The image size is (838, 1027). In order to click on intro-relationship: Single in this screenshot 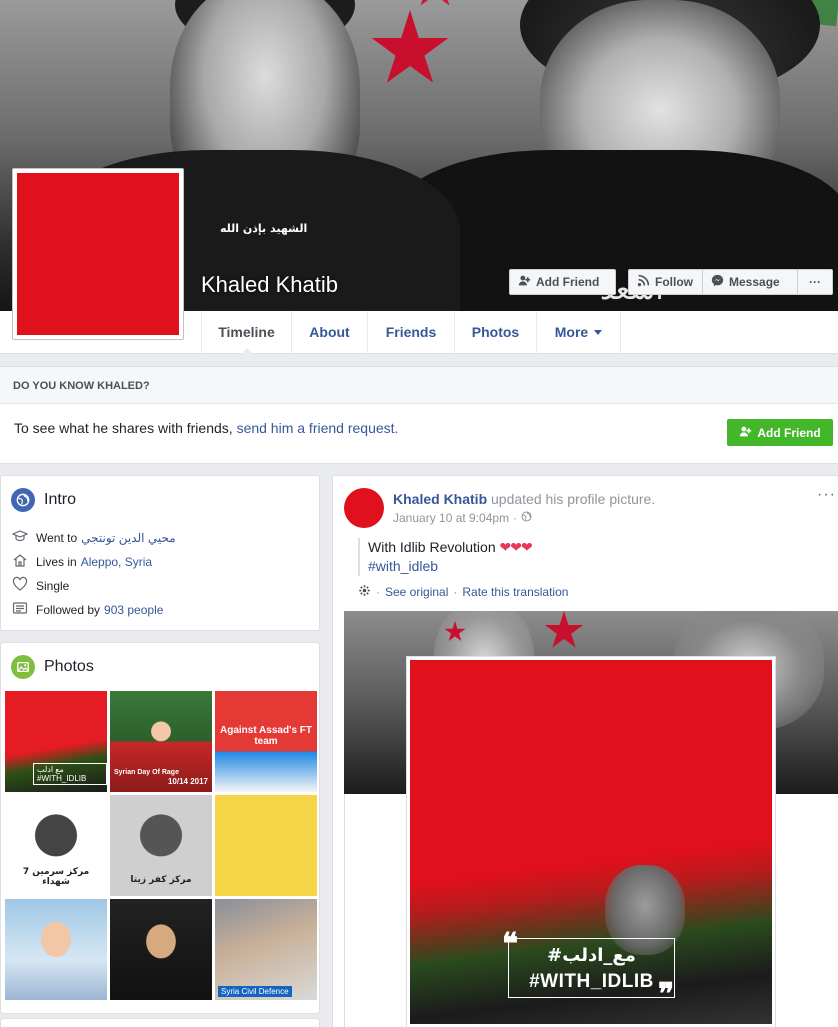, I will do `click(40, 585)`.